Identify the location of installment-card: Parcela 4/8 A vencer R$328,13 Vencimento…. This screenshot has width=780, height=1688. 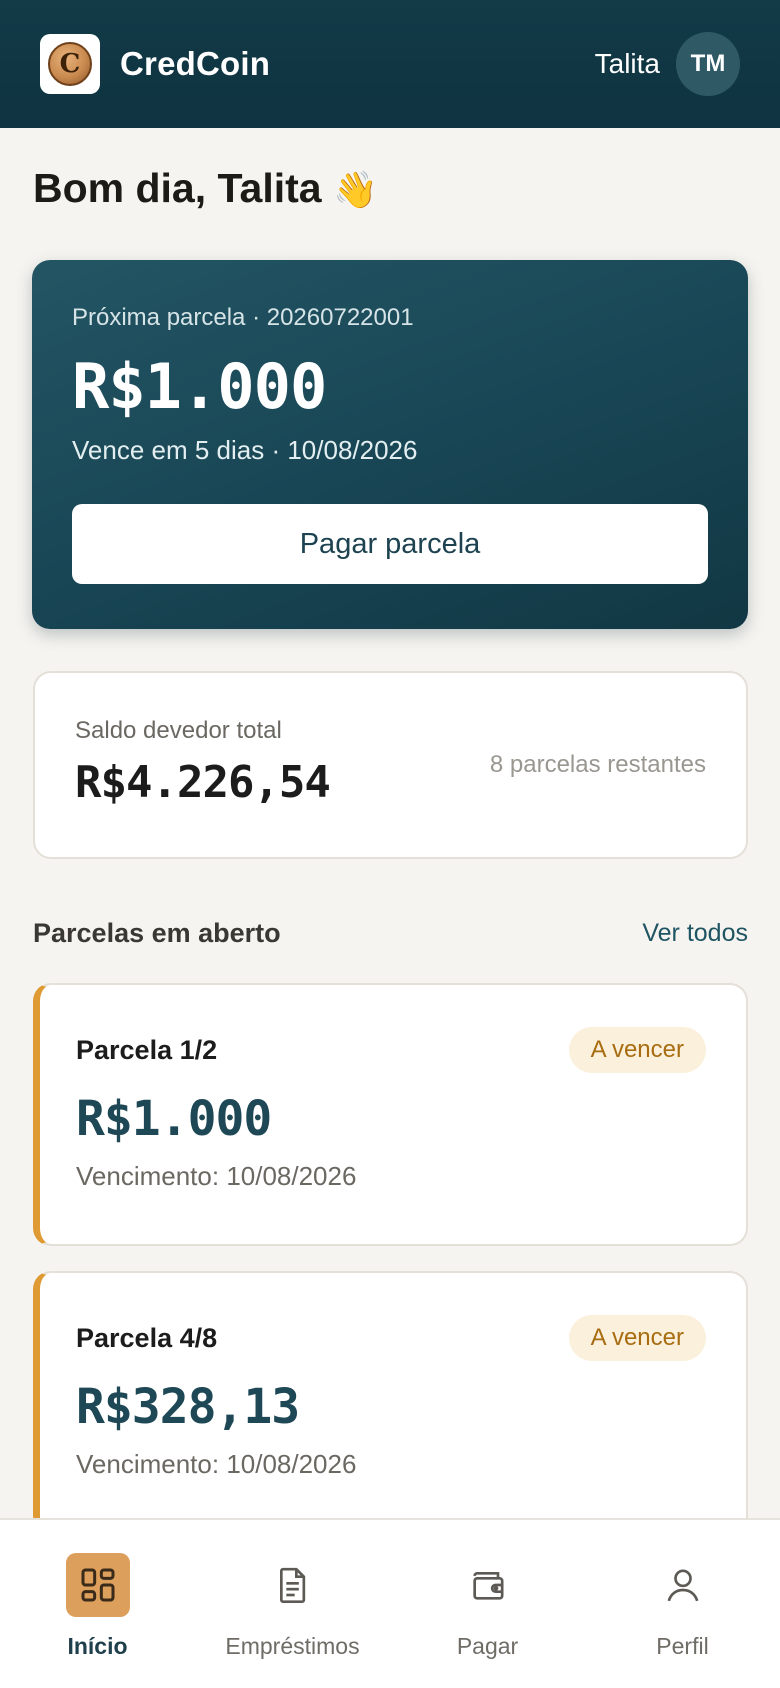
(390, 1402).